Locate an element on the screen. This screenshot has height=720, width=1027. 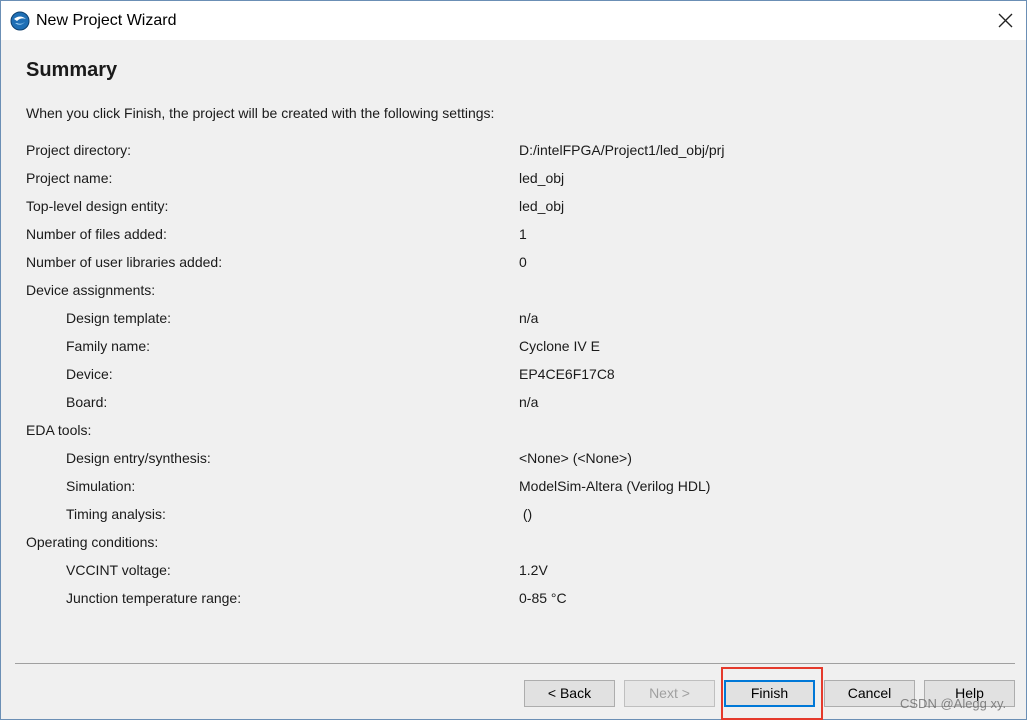
setting-row: Junction temperature range: 0-85 °C is located at coordinates (513, 603).